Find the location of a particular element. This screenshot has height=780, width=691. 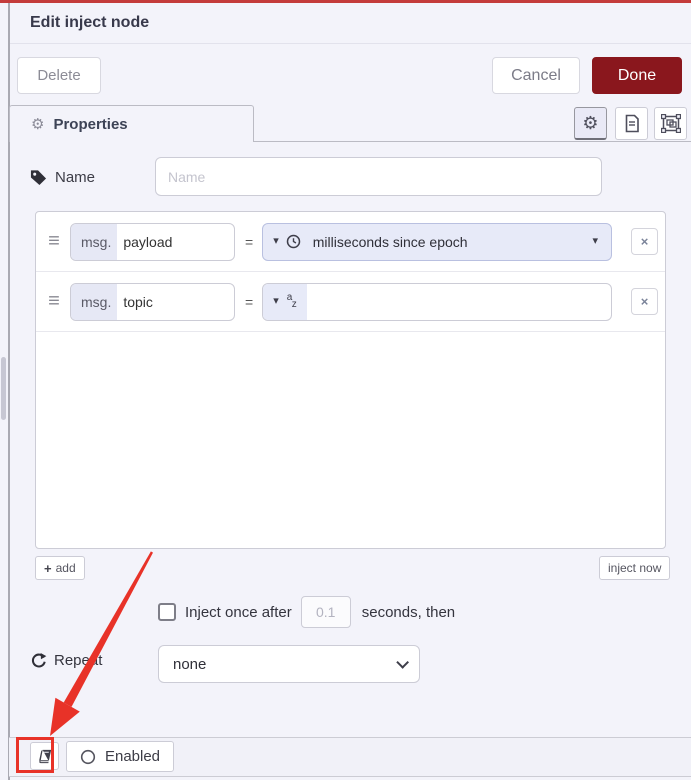

cancel-button: Cancel is located at coordinates (536, 75).